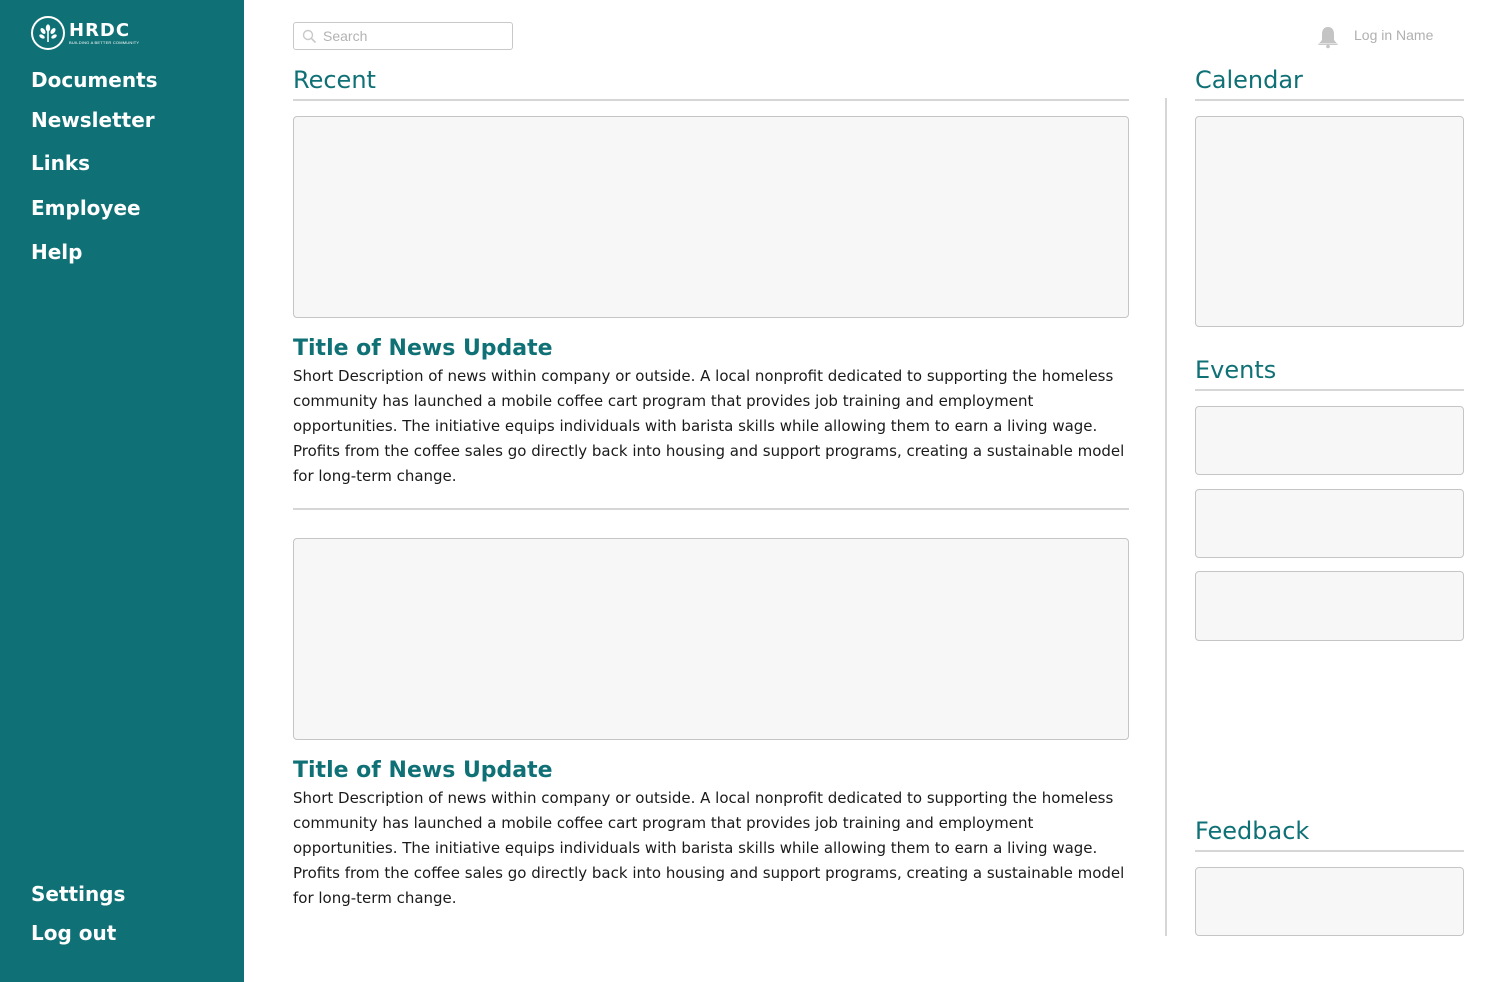 The height and width of the screenshot is (982, 1512). What do you see at coordinates (1252, 831) in the screenshot?
I see `feedback-section-title: Feedback` at bounding box center [1252, 831].